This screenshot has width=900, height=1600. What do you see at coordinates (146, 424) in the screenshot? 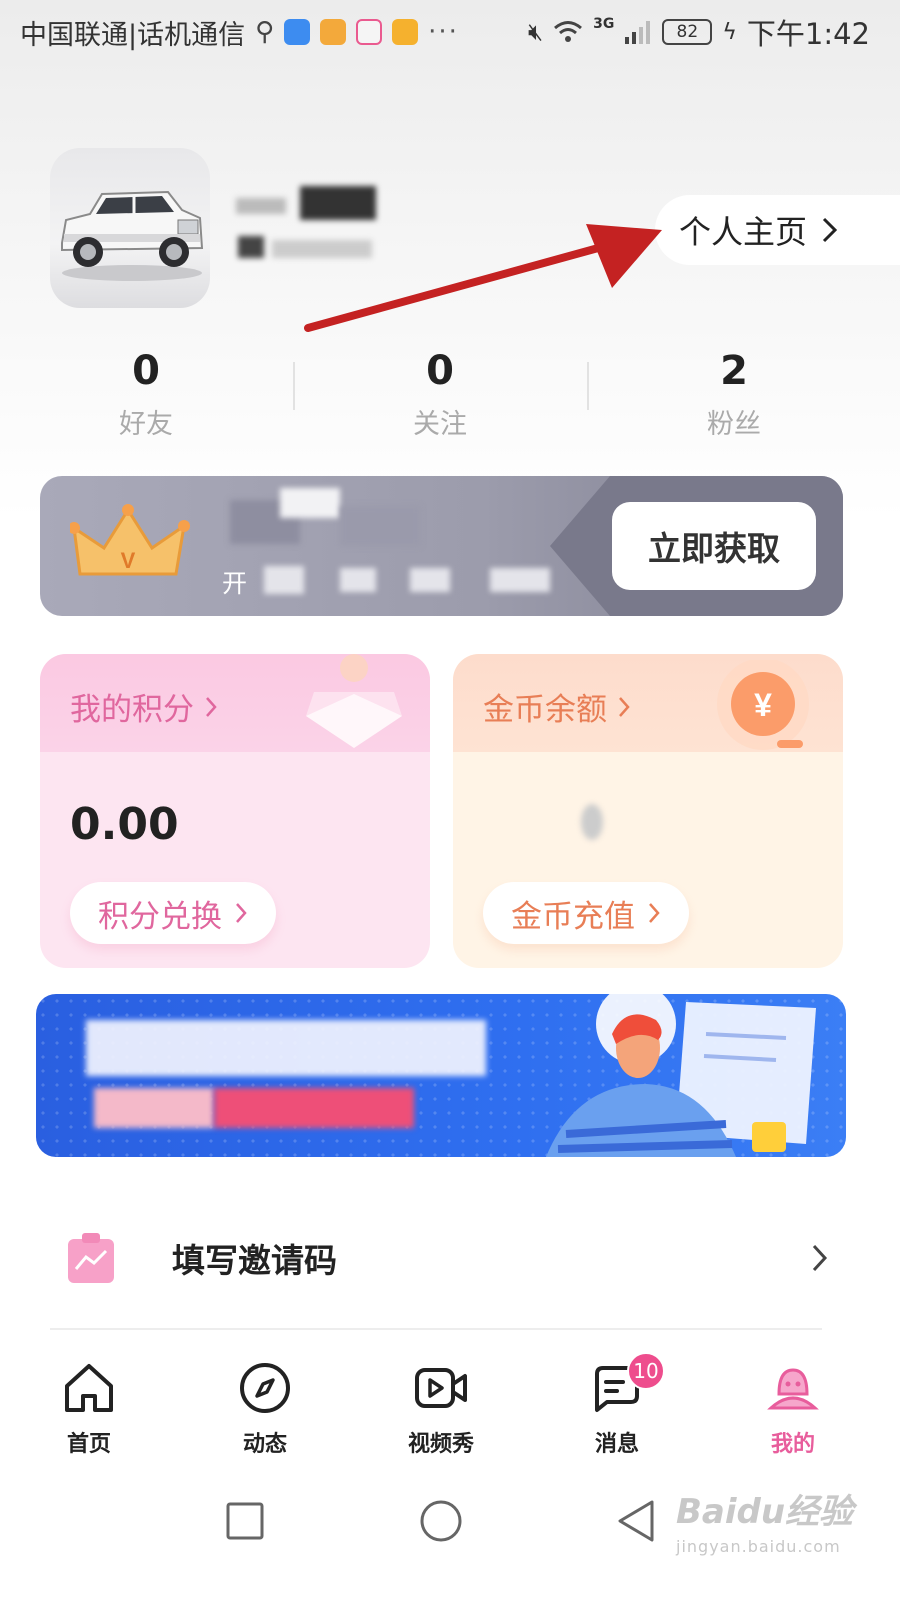
I see `friends-label: 好友` at bounding box center [146, 424].